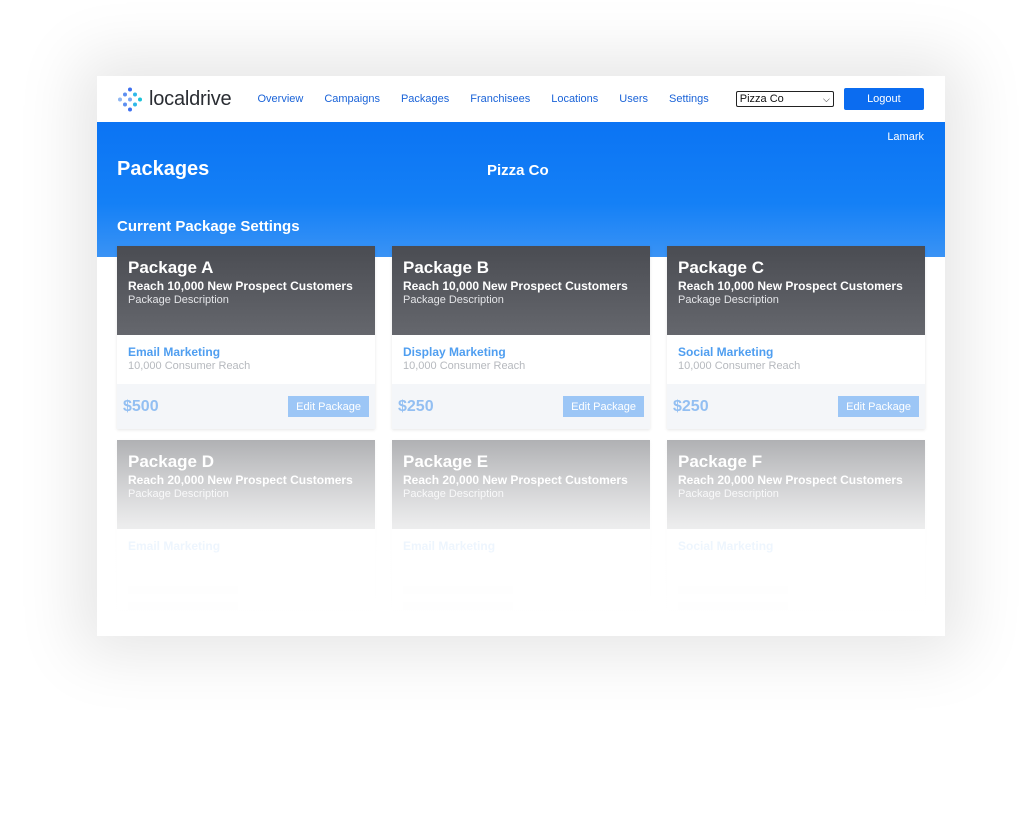 Image resolution: width=1030 pixels, height=828 pixels. I want to click on client-select: Pizza Co ⌵, so click(784, 99).